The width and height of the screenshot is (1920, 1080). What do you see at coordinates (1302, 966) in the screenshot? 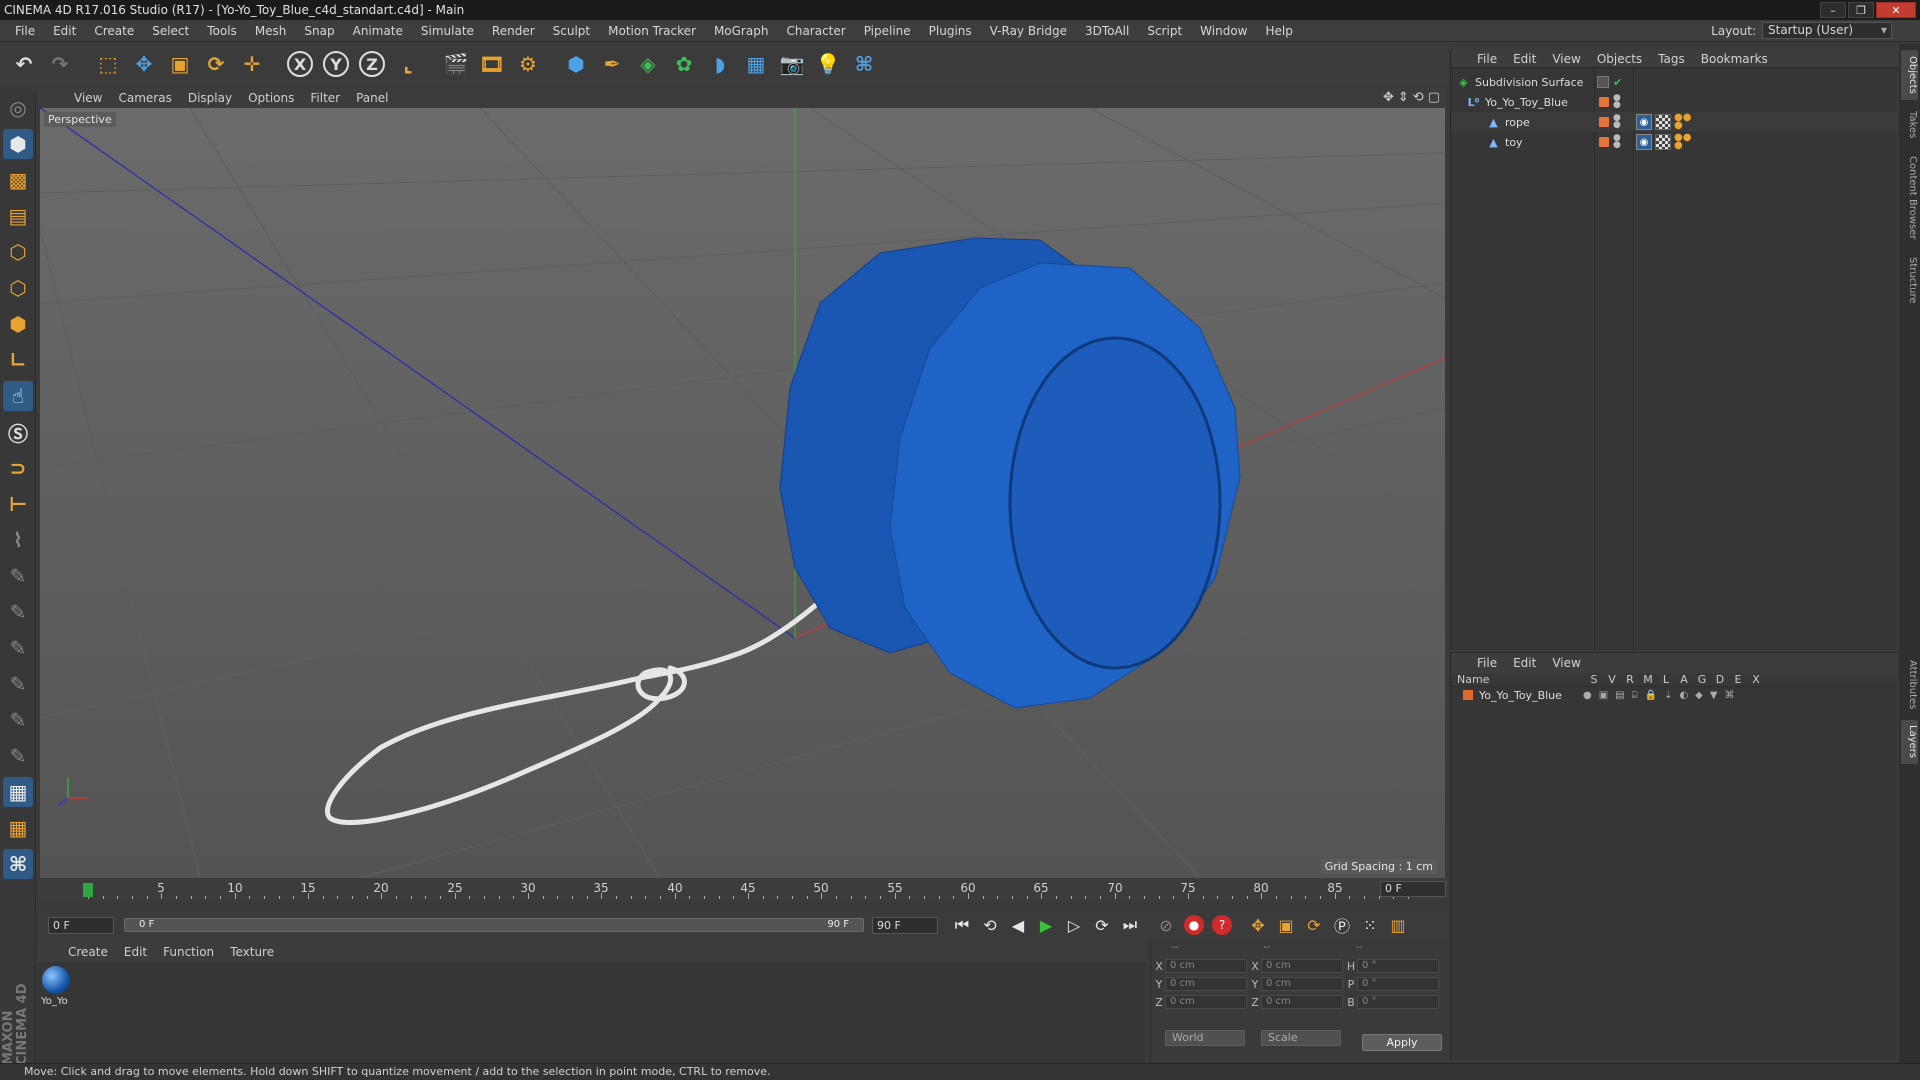
I see `size-x-field: 0 cm` at bounding box center [1302, 966].